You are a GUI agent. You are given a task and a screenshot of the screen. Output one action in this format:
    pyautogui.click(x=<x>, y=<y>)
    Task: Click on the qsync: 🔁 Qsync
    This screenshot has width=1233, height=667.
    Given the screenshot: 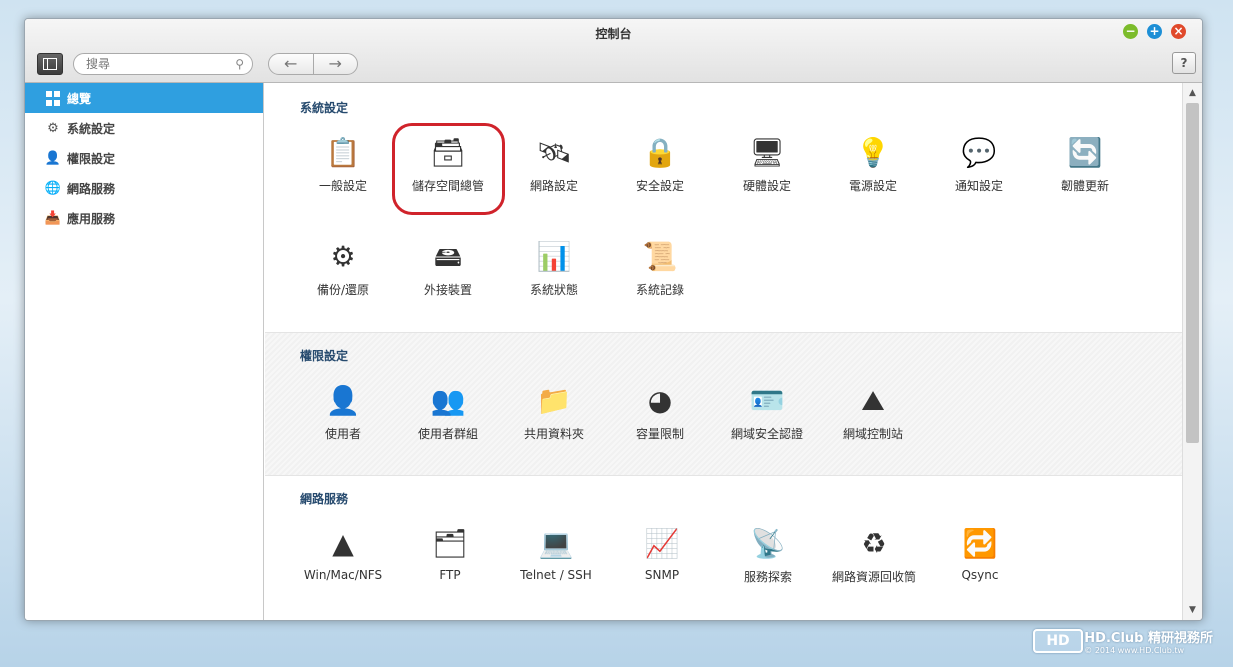 What is the action you would take?
    pyautogui.click(x=980, y=554)
    